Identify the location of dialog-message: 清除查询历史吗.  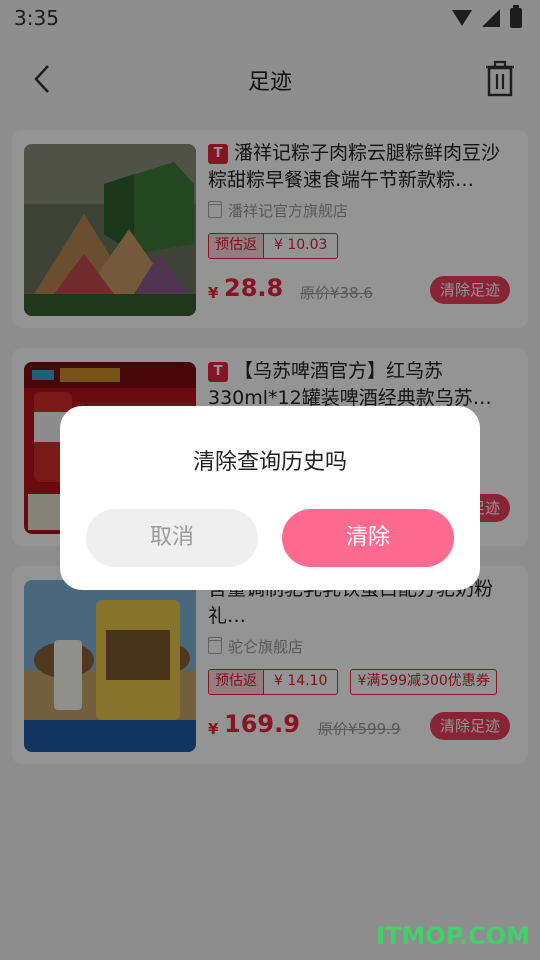
(269, 462).